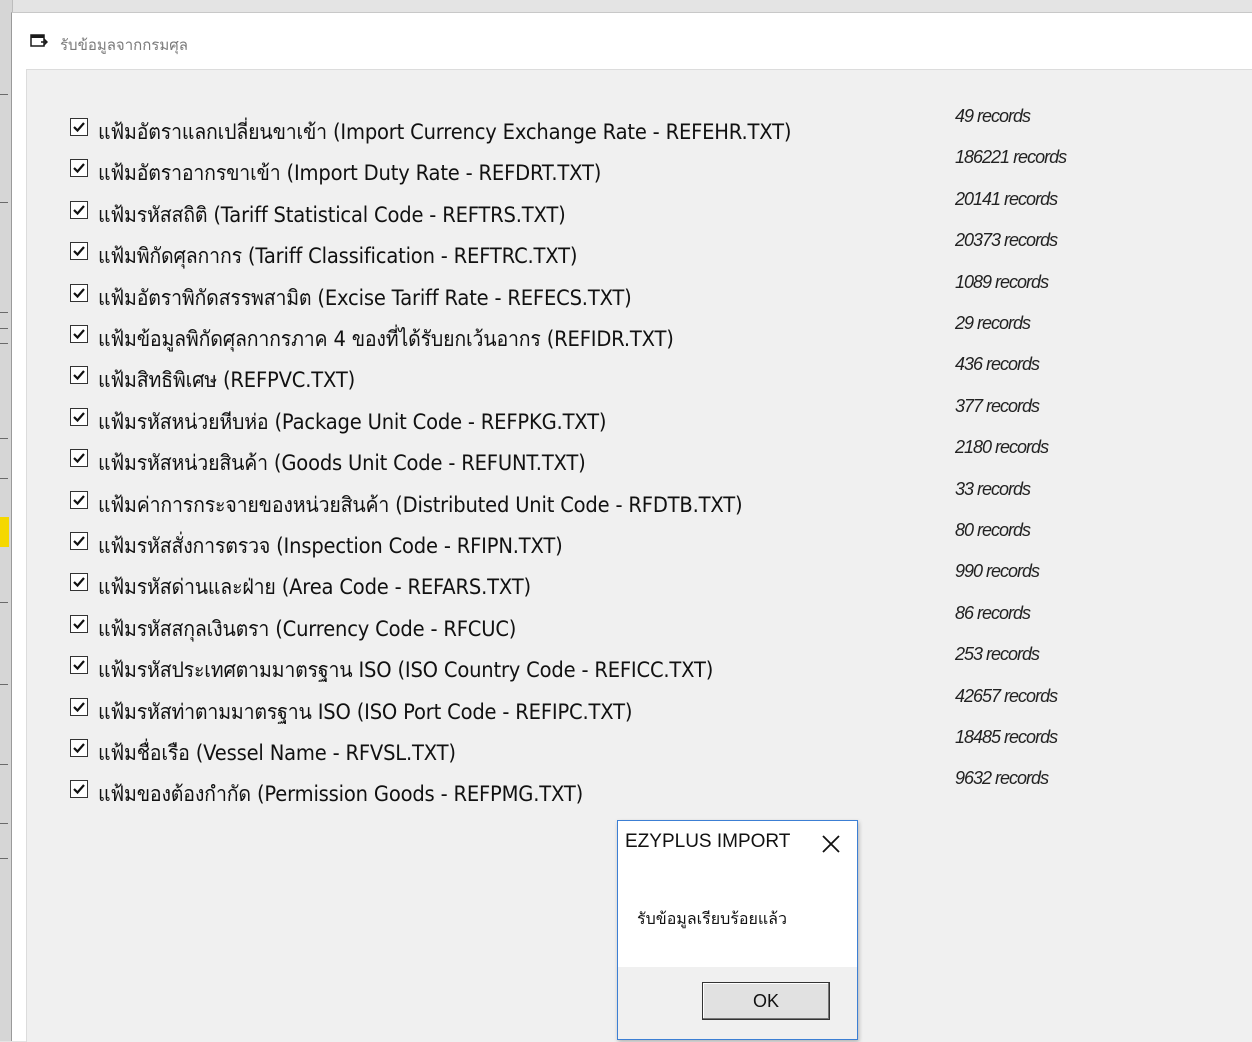 This screenshot has height=1042, width=1252. Describe the element at coordinates (712, 918) in the screenshot. I see `dialog-message: รับข้อมูลเรียบร้อยแล้ว` at that location.